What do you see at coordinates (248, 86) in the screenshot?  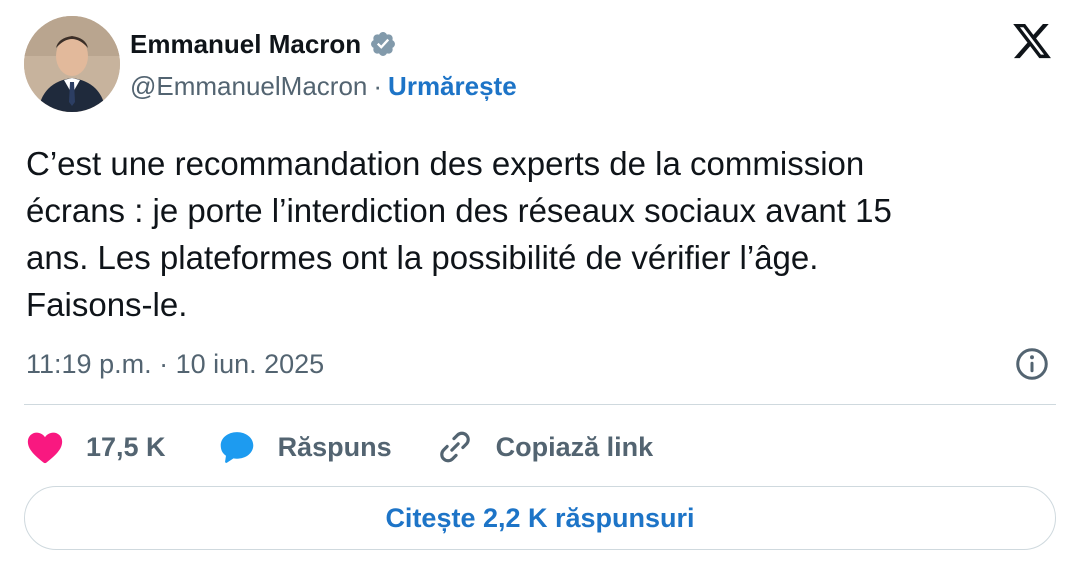 I see `author-handle: @EmmanuelMacron` at bounding box center [248, 86].